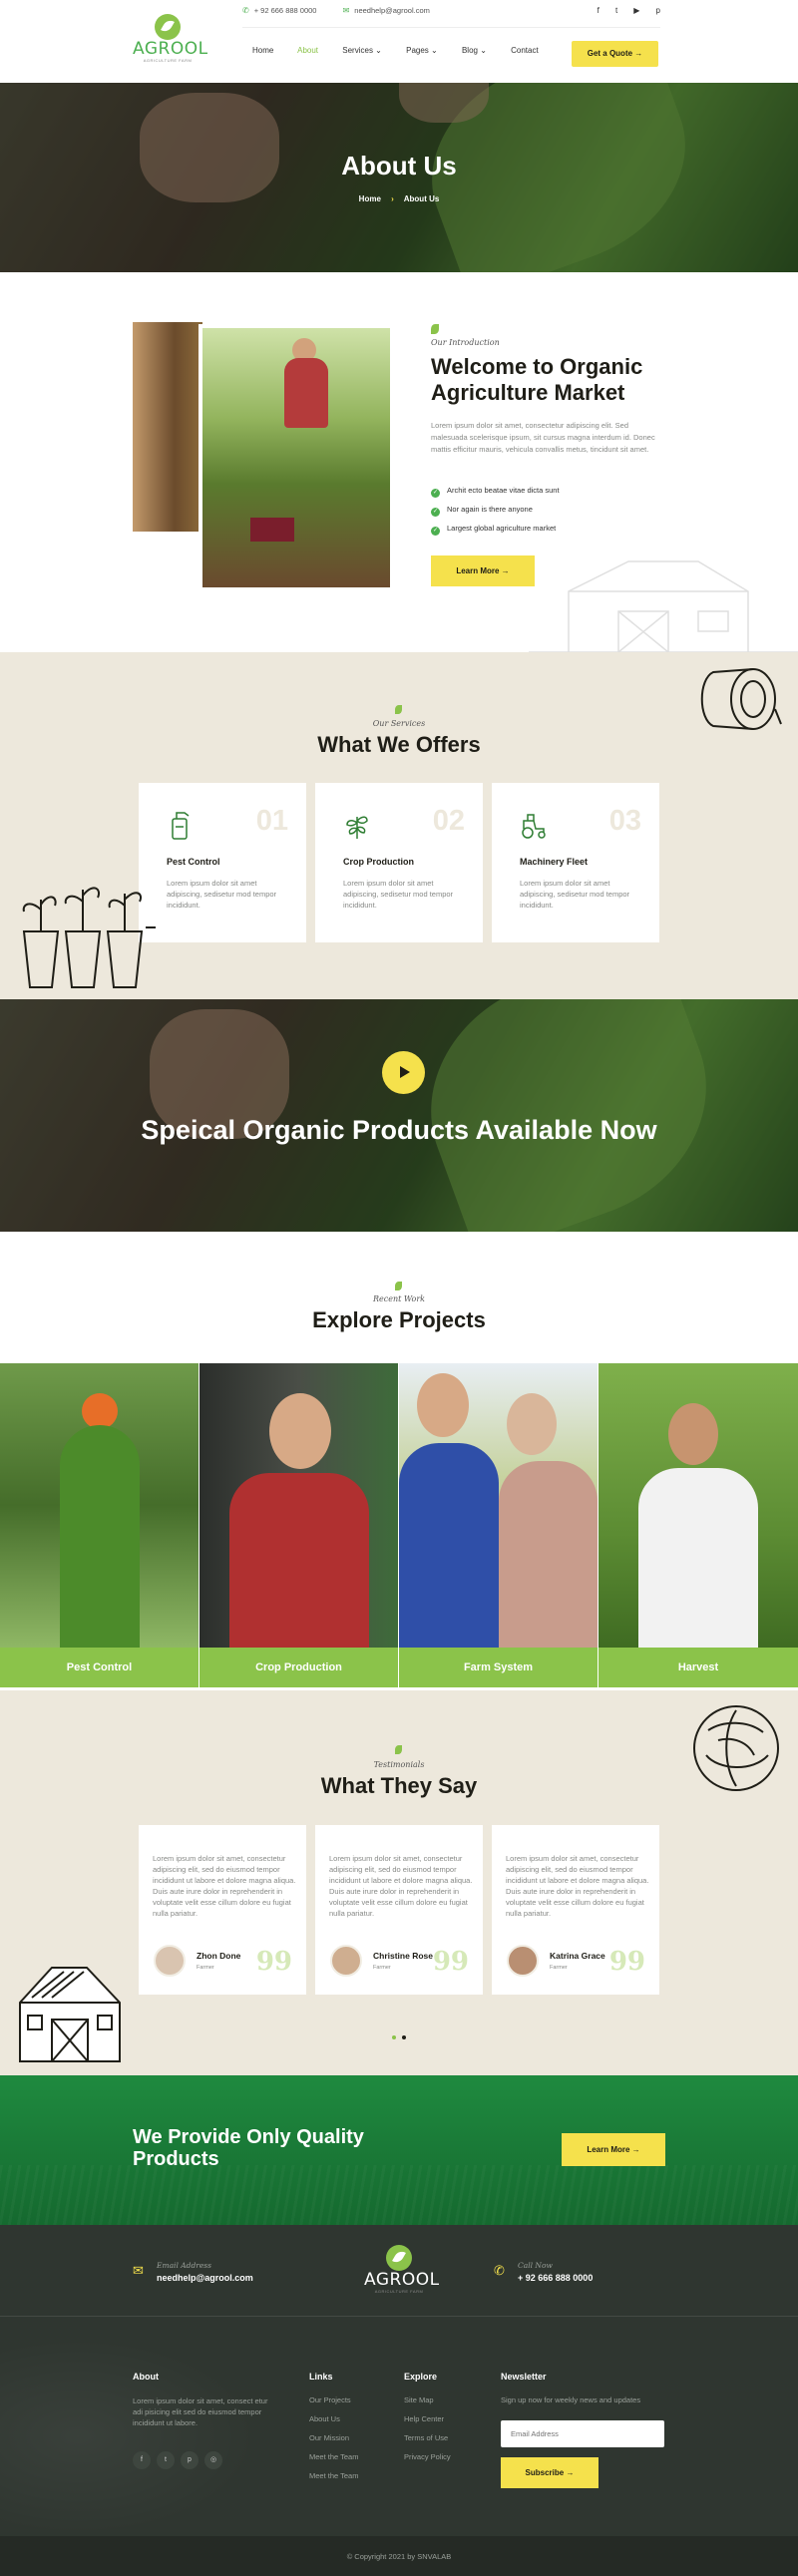  Describe the element at coordinates (554, 862) in the screenshot. I see `service-title: Machinery Fleet` at that location.